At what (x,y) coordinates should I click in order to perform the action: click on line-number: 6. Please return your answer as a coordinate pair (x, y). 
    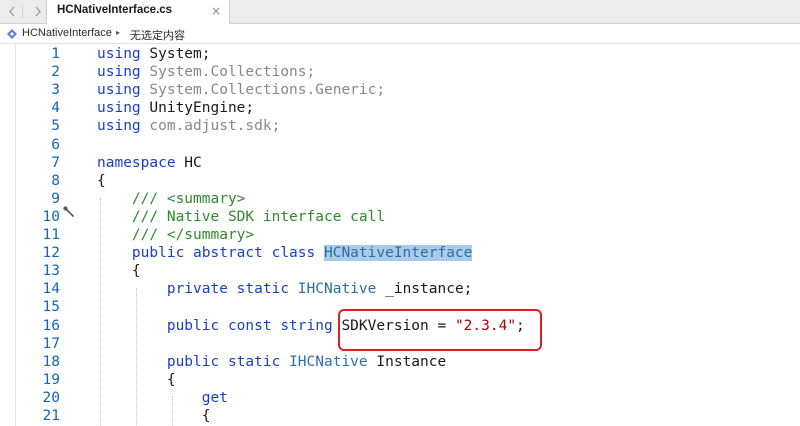
    Looking at the image, I should click on (55, 144).